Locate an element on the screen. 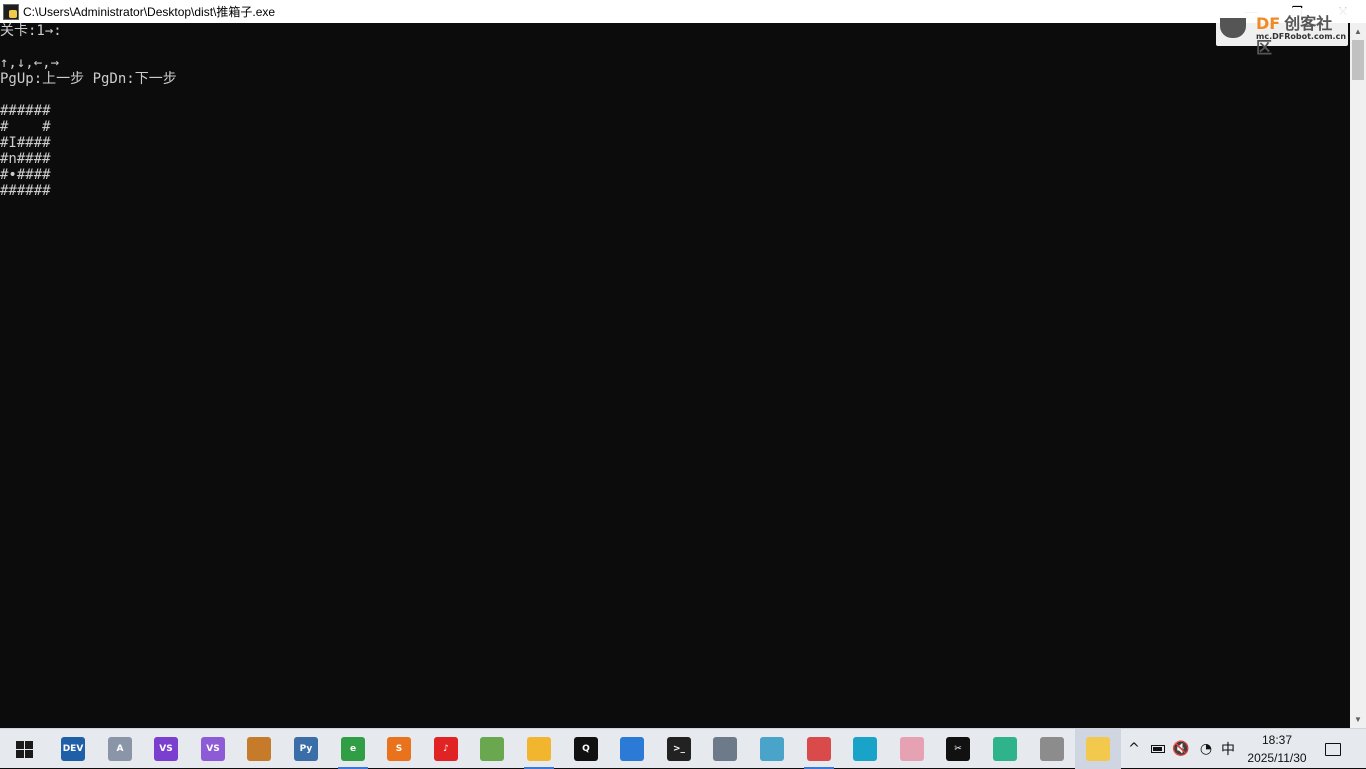 The image size is (1366, 769). capcut-icon: ✂ is located at coordinates (958, 749).